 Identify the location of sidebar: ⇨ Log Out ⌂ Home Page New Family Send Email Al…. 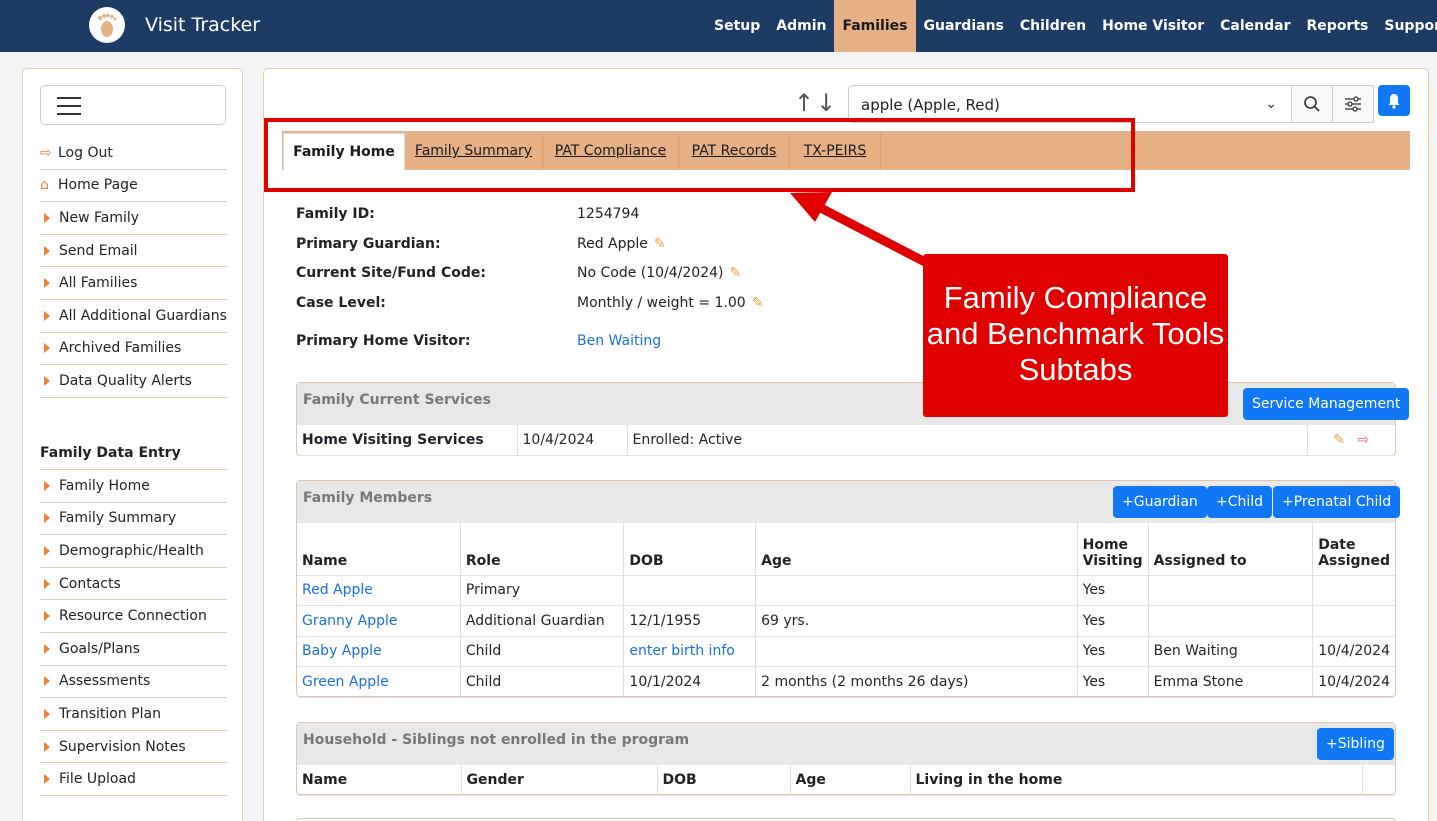
(132, 444).